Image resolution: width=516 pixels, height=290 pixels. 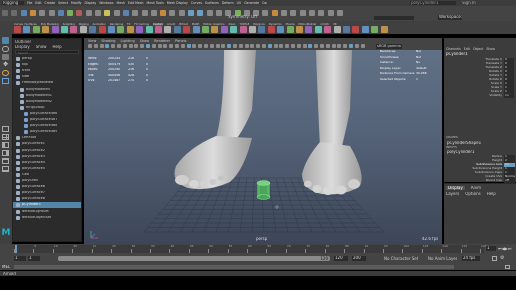 I want to click on menu-item: Edit, so click(x=38, y=3).